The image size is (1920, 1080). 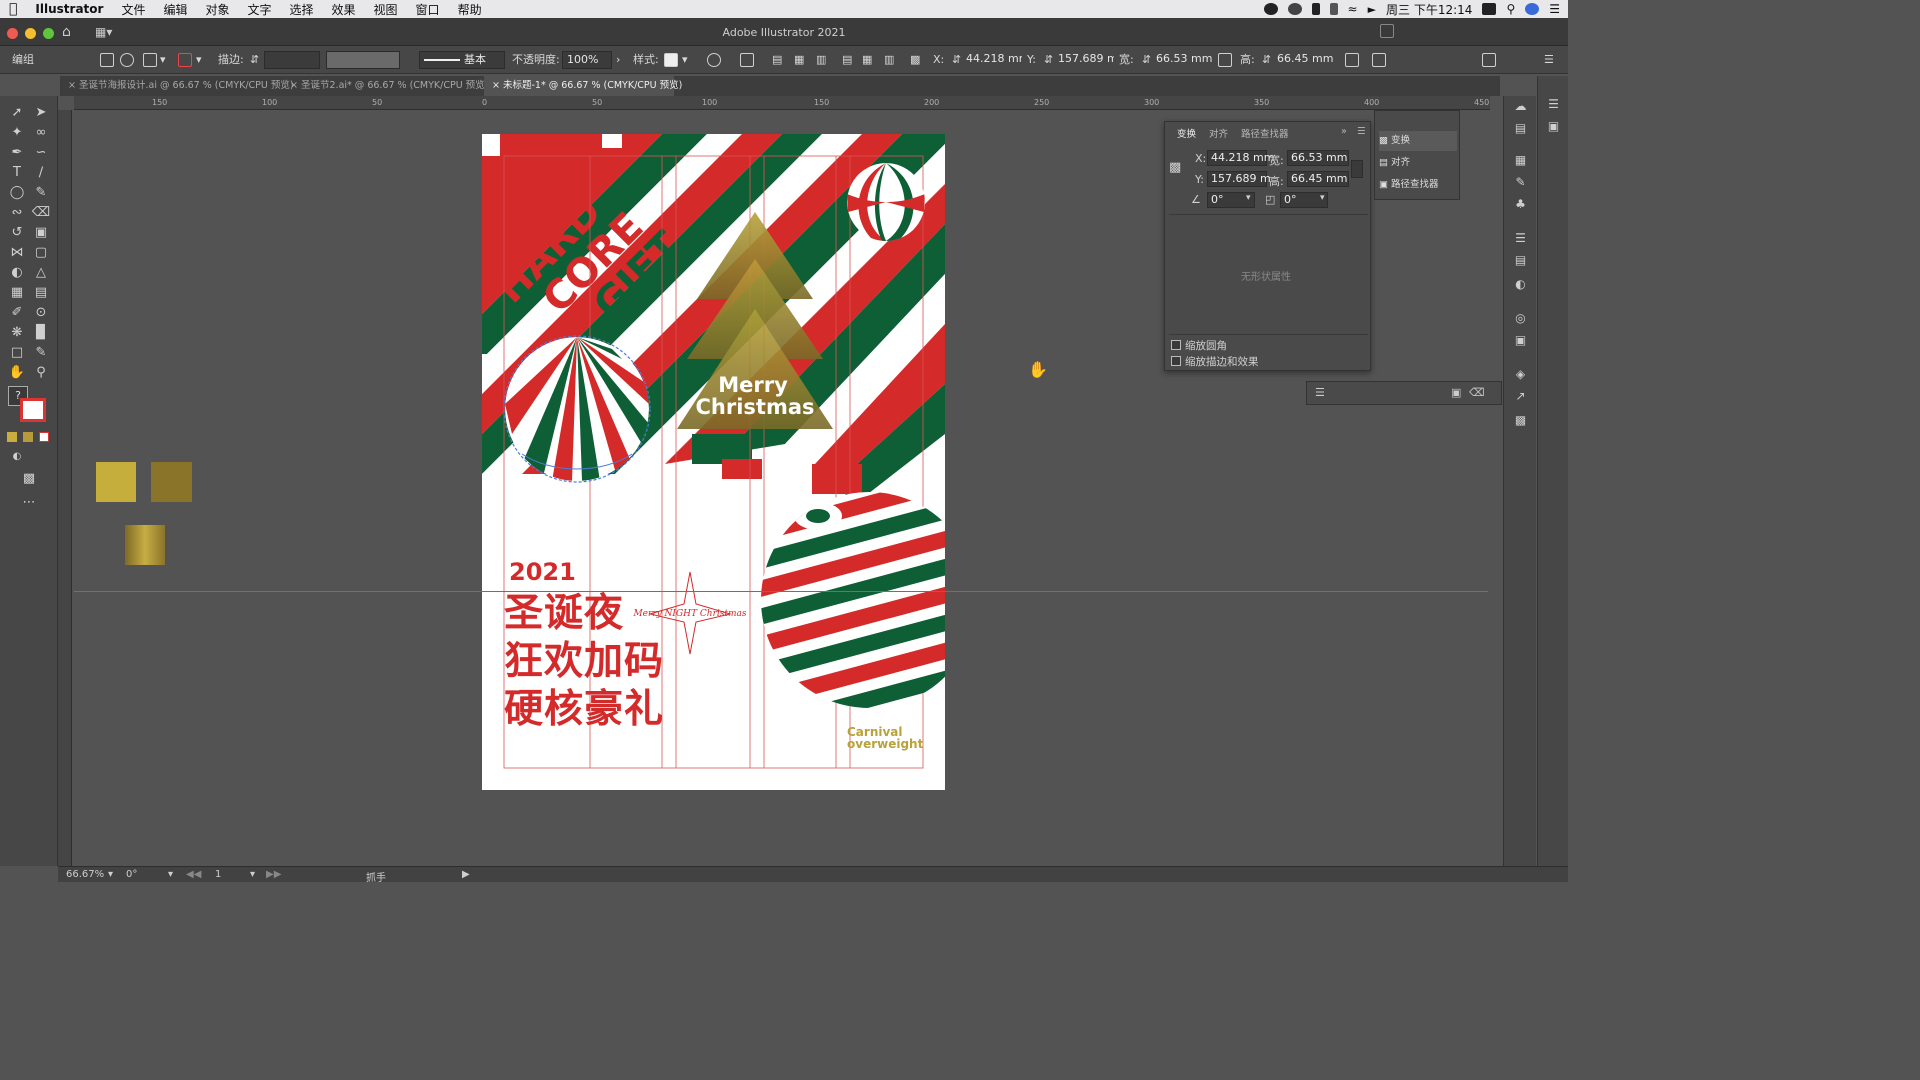 I want to click on line-tool-icon: ∕, so click(x=41, y=173).